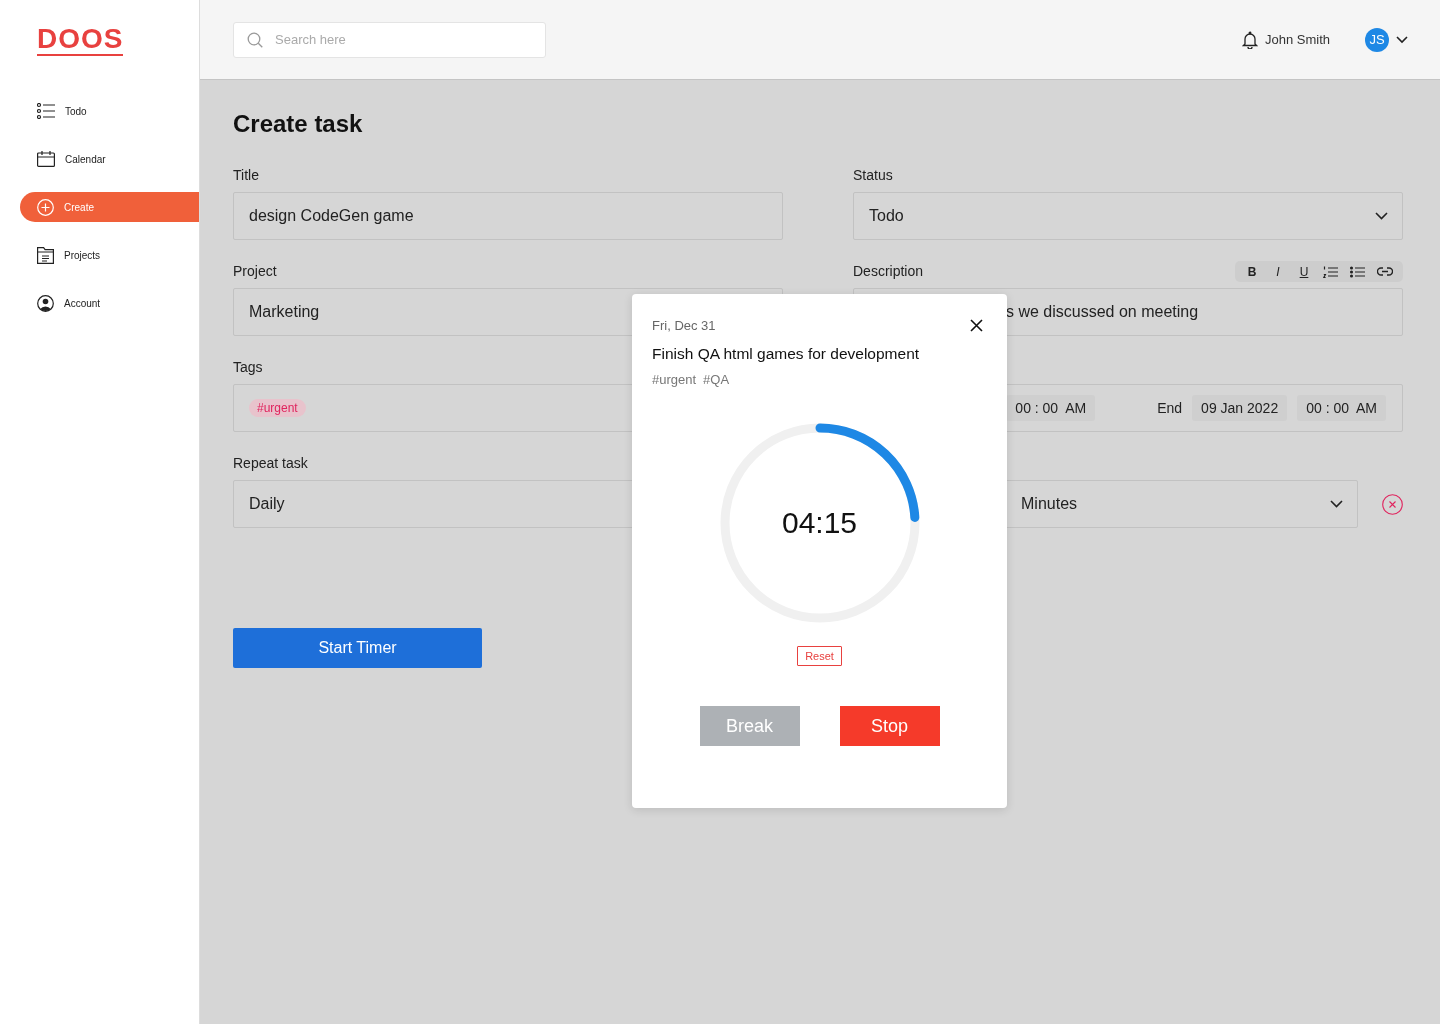 The image size is (1440, 1024). What do you see at coordinates (109, 255) in the screenshot?
I see `nav-item: Projects` at bounding box center [109, 255].